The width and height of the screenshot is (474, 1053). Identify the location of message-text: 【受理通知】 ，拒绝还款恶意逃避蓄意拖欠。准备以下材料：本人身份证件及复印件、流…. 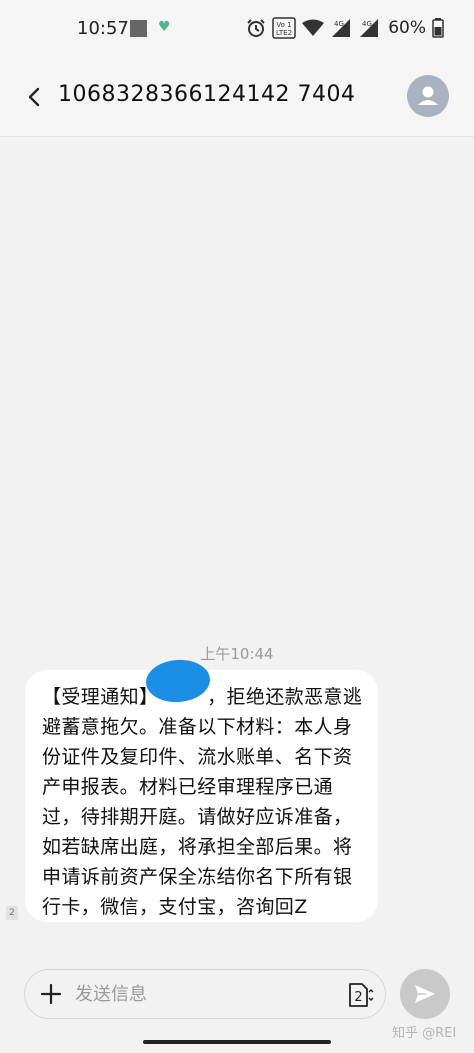
(202, 802).